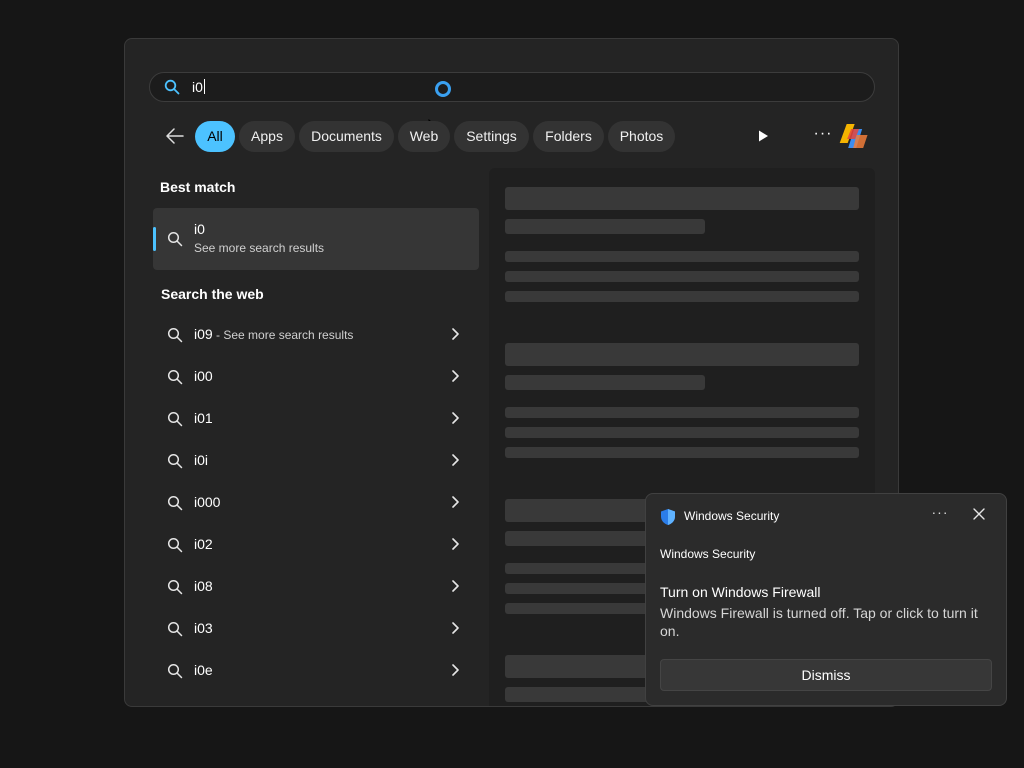  What do you see at coordinates (316, 418) in the screenshot?
I see `web-result-i01: i01` at bounding box center [316, 418].